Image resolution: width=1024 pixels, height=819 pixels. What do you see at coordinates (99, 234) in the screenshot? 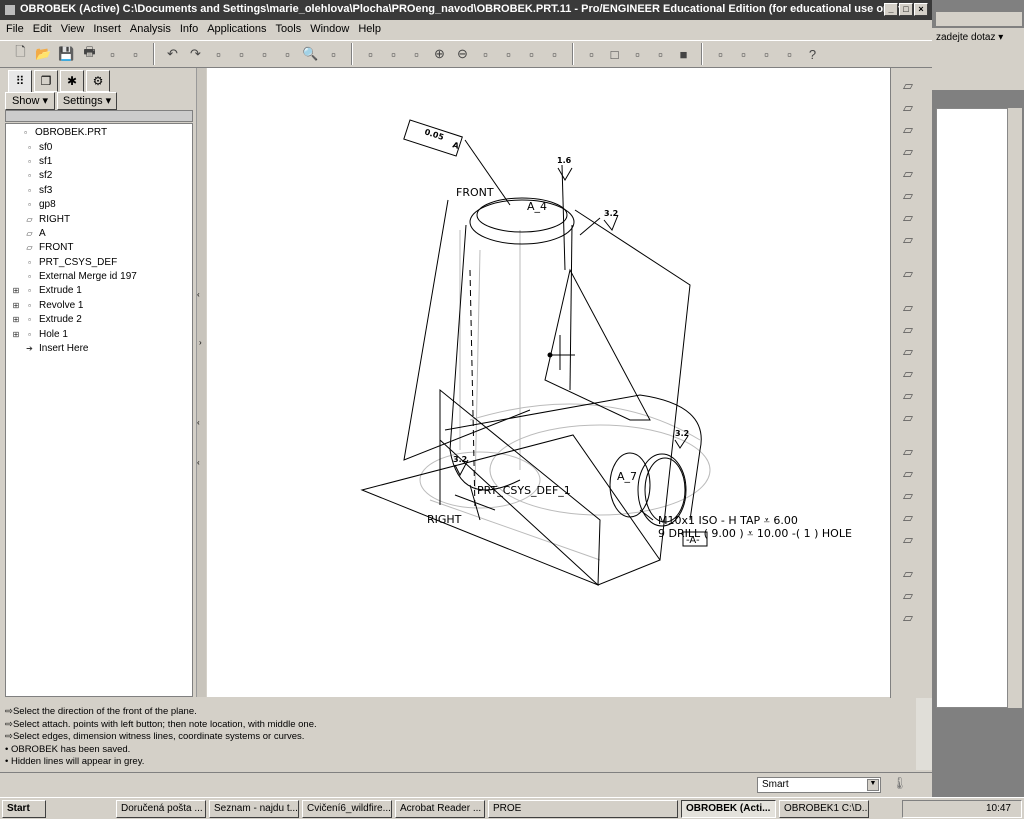
I see `tree-item: ▱ A` at bounding box center [99, 234].